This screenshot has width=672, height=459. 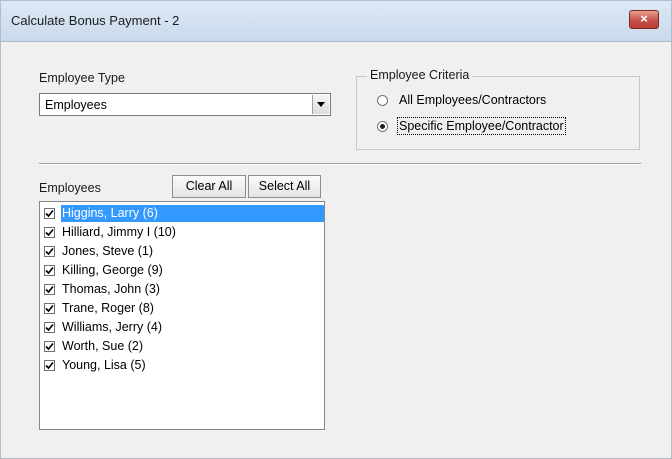 What do you see at coordinates (182, 327) in the screenshot?
I see `list-item: Williams, Jerry (4)` at bounding box center [182, 327].